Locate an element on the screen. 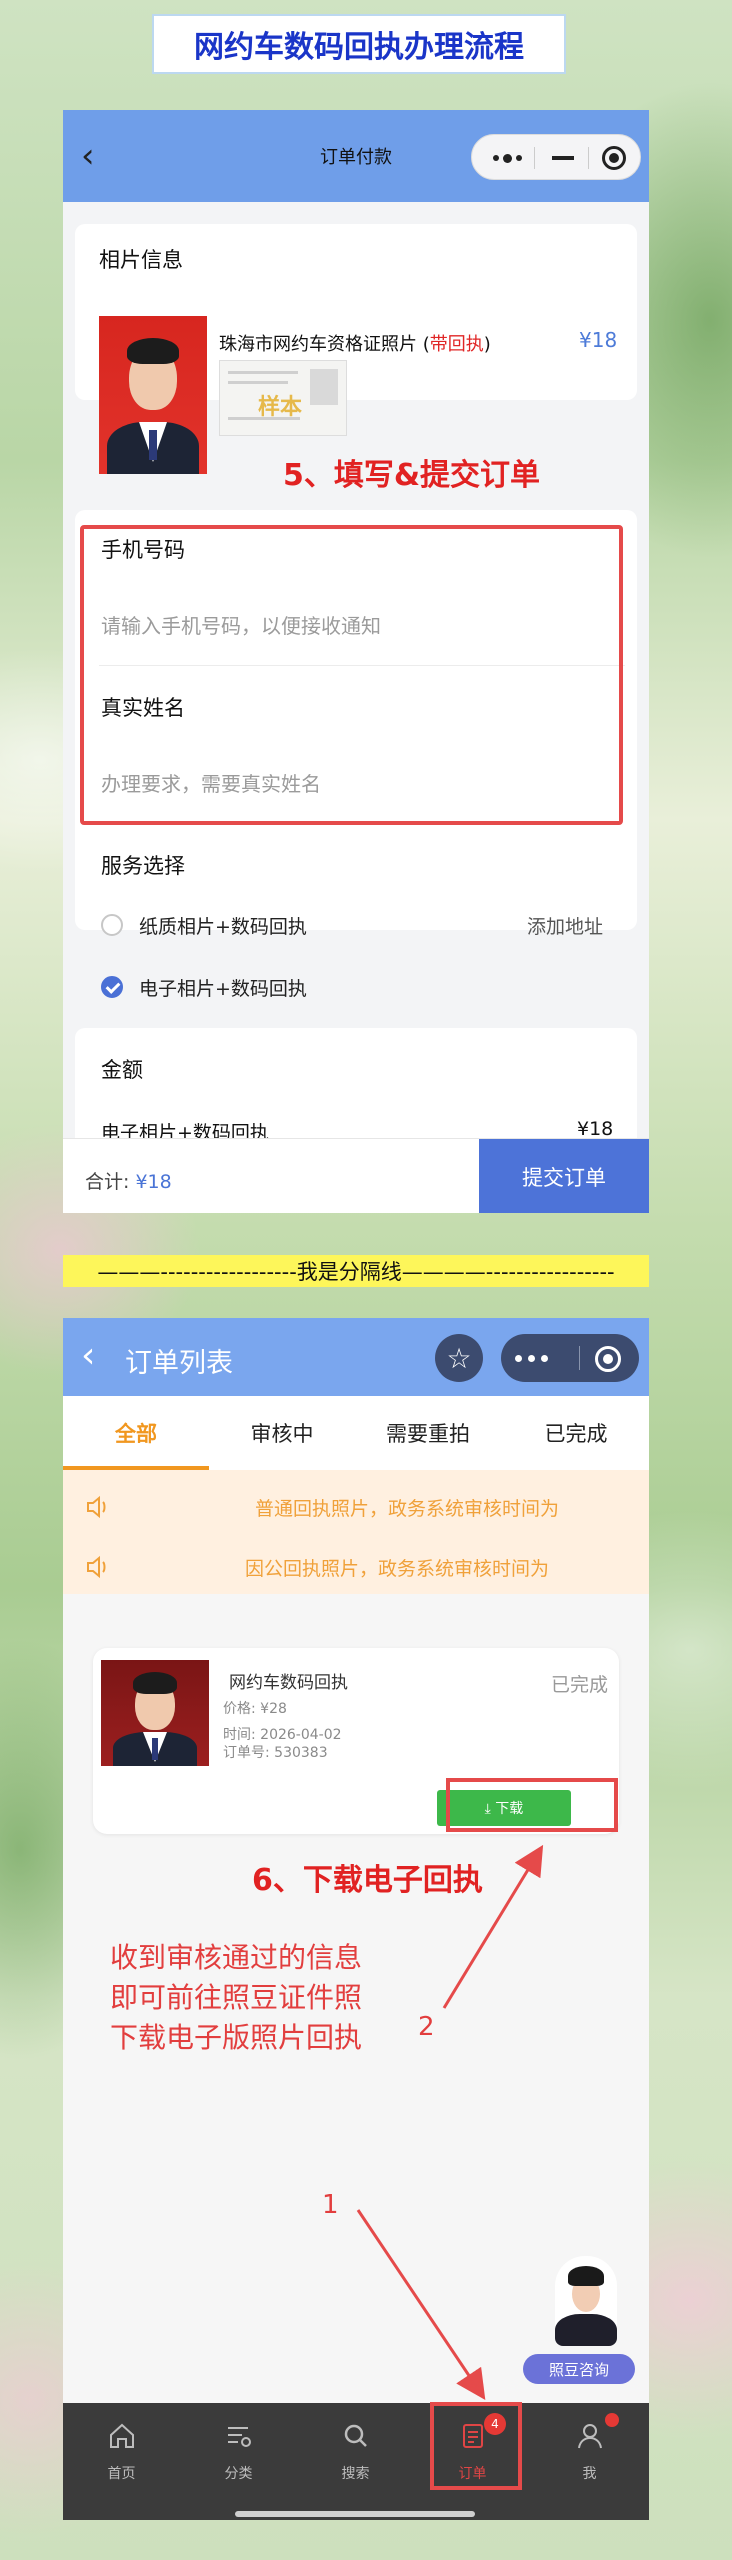 This screenshot has height=2560, width=732. annotation-arrows is located at coordinates (450, 2122).